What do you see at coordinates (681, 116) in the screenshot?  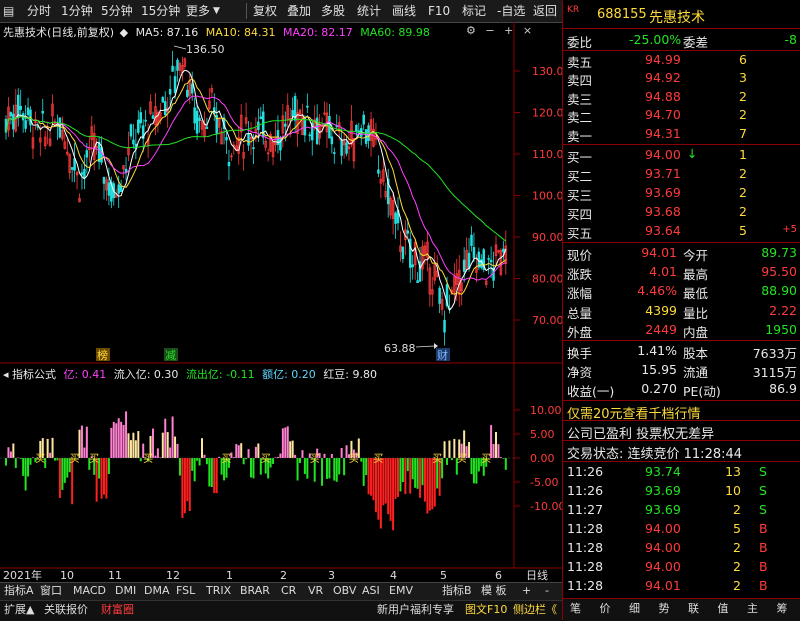 I see `ask-row: 卖二 94.70 2` at bounding box center [681, 116].